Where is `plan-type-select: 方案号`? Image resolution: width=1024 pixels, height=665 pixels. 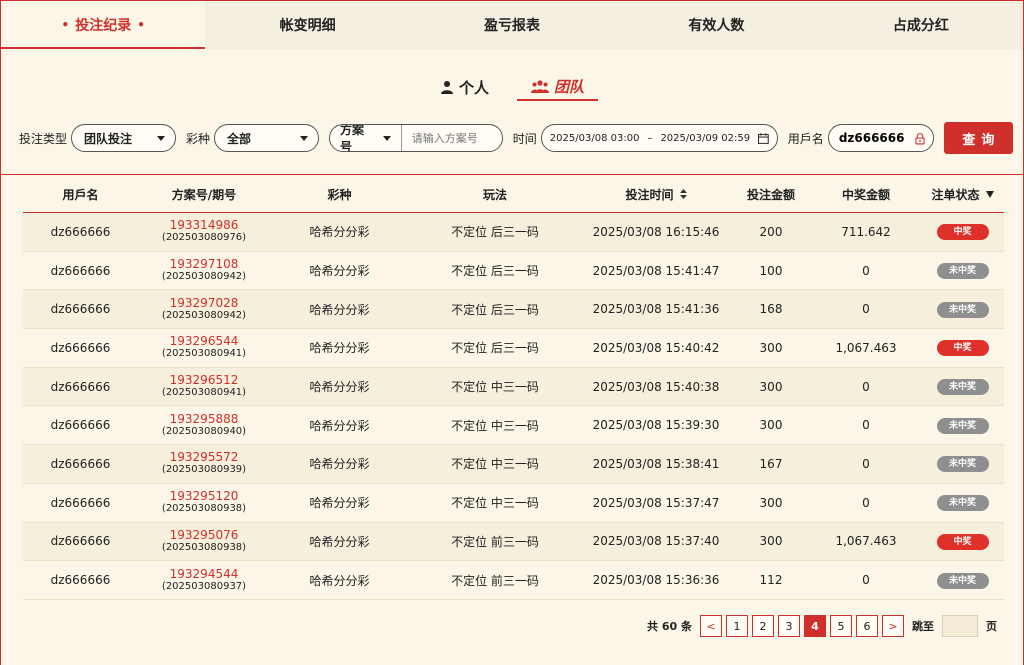 plan-type-select: 方案号 is located at coordinates (366, 138).